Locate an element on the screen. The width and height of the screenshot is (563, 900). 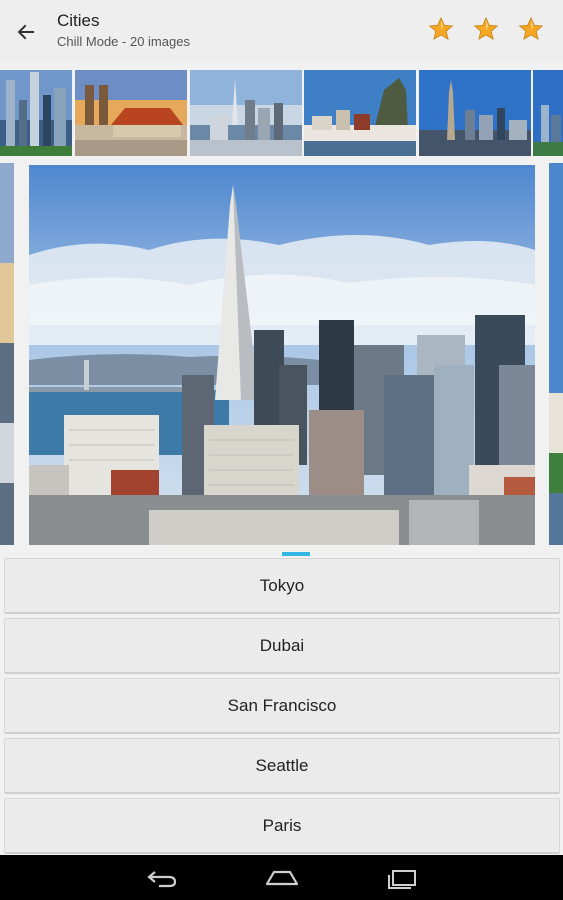
thumb-harbor-rock is located at coordinates (360, 113).